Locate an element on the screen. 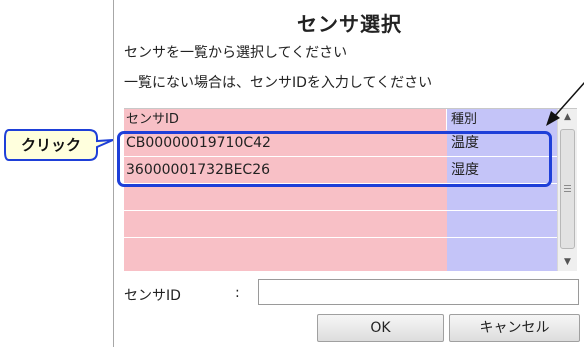 This screenshot has width=584, height=347. sensor-id-label: センサID is located at coordinates (152, 296).